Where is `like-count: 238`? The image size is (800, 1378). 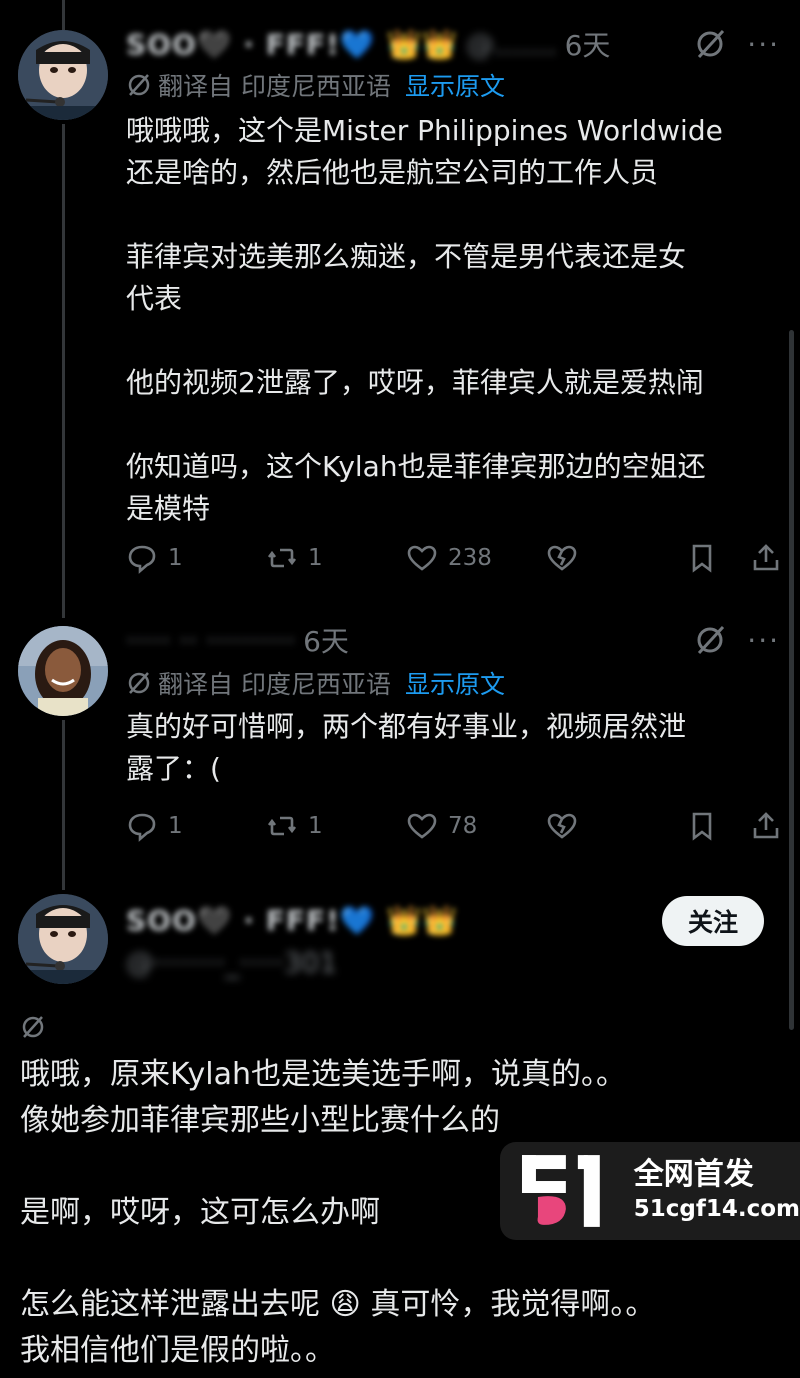
like-count: 238 is located at coordinates (470, 558).